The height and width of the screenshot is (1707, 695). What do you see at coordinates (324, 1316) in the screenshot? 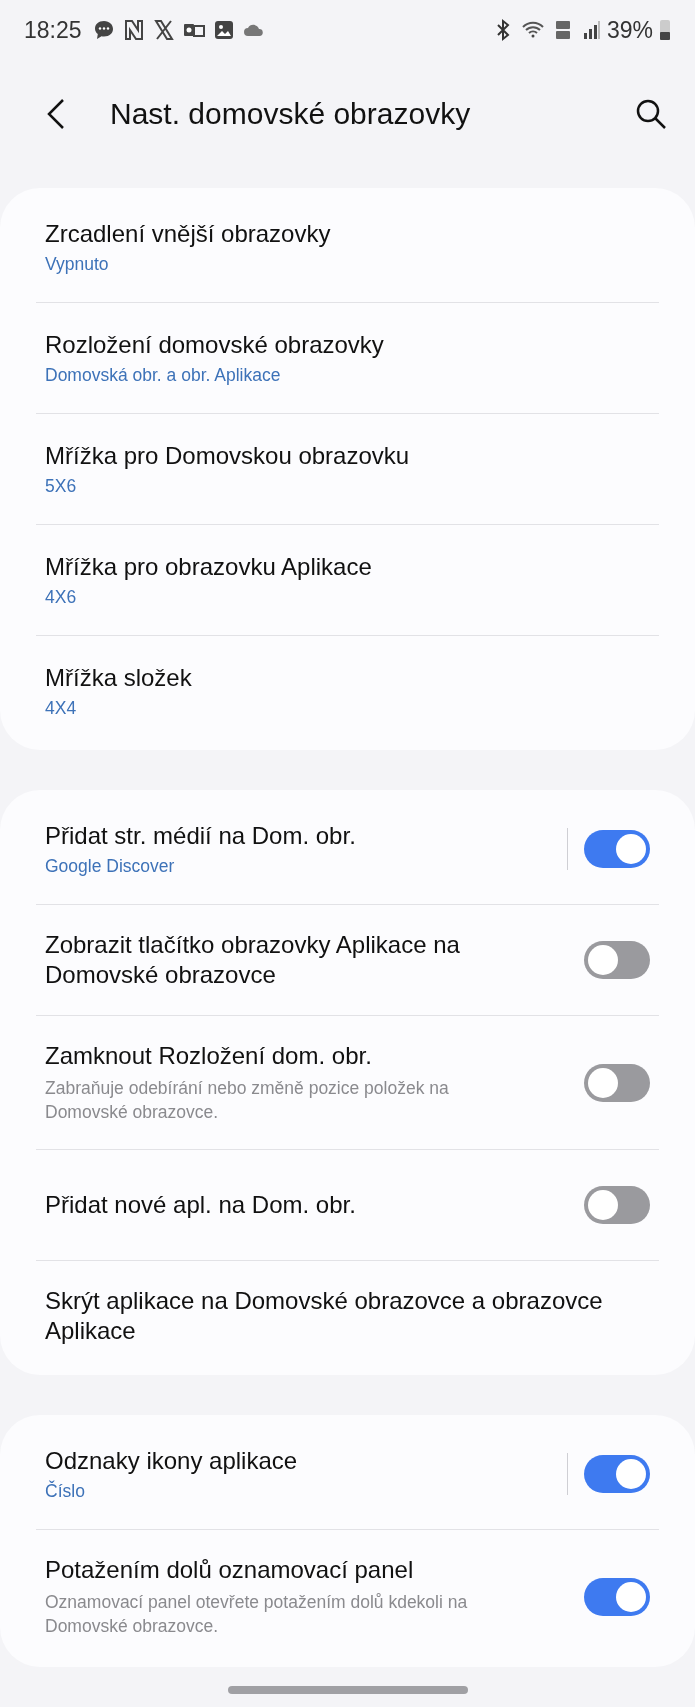
I see `setting-title: Skrýt aplikace na Domovské obrazovce a obrazovce Aplikace` at bounding box center [324, 1316].